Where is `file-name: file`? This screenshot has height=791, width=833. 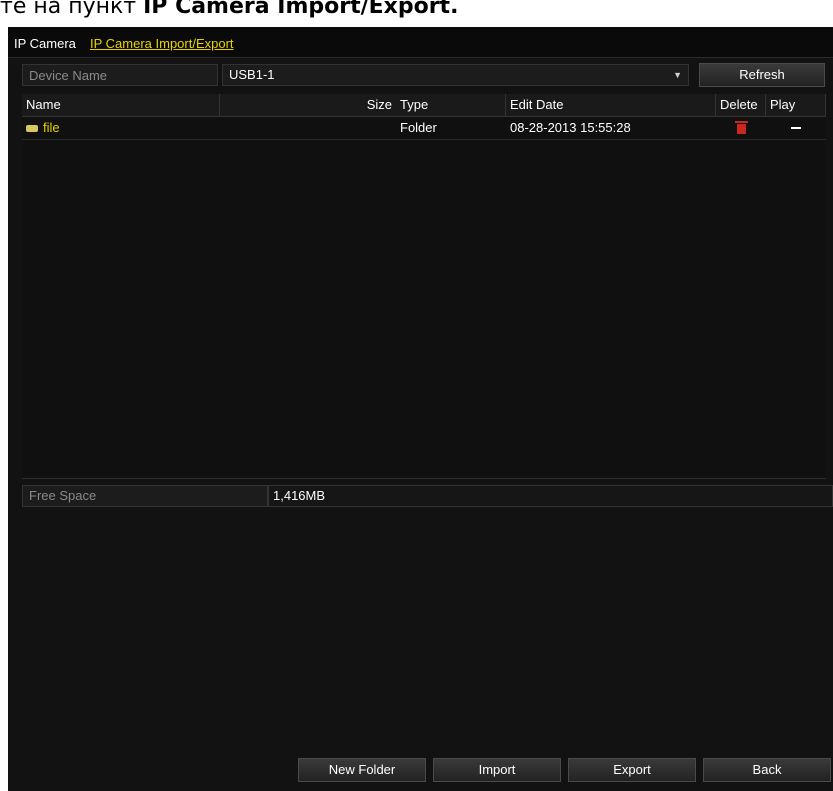
file-name: file is located at coordinates (51, 127).